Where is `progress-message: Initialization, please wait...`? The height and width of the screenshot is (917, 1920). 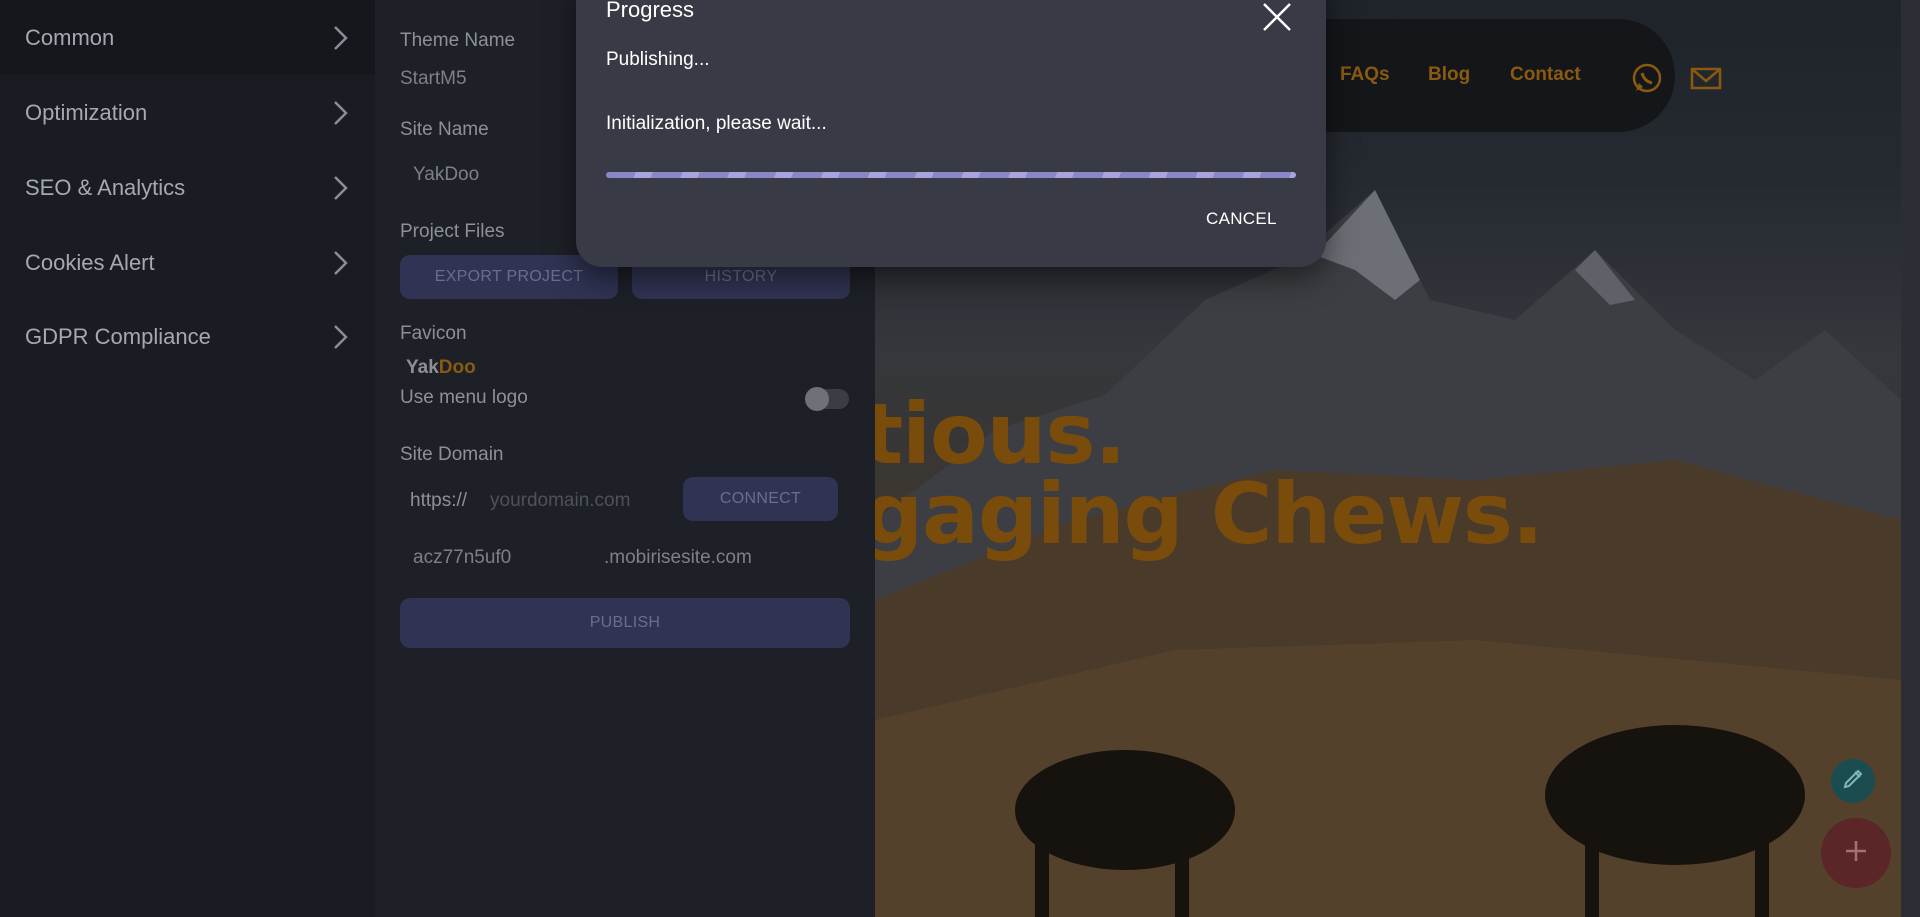 progress-message: Initialization, please wait... is located at coordinates (716, 123).